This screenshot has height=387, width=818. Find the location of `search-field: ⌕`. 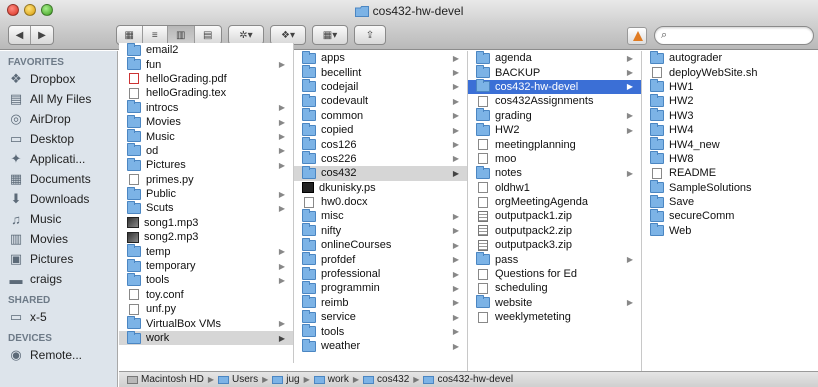

search-field: ⌕ is located at coordinates (734, 35).